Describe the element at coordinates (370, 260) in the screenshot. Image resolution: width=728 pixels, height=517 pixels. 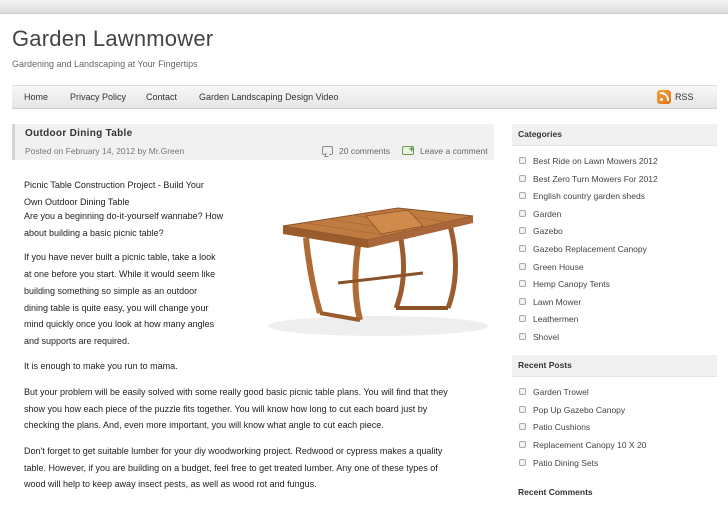
I see `outdoor-dining-table-image` at that location.